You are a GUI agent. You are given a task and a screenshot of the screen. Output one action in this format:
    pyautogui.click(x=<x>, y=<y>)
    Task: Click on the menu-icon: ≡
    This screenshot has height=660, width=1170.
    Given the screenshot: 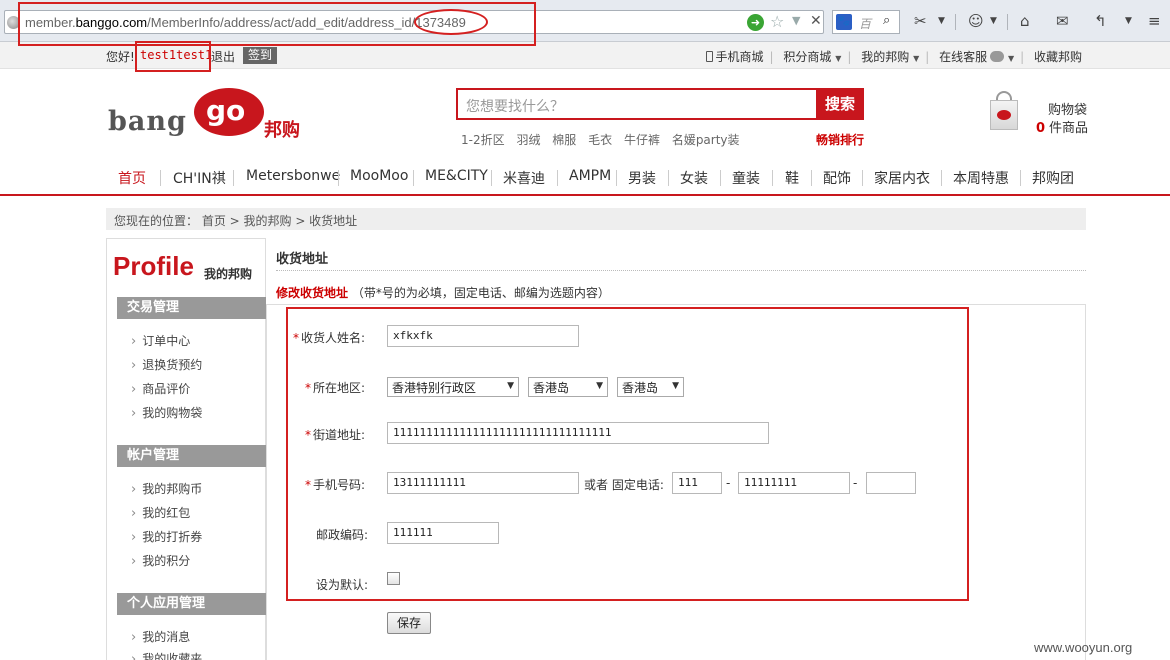 What is the action you would take?
    pyautogui.click(x=1154, y=21)
    